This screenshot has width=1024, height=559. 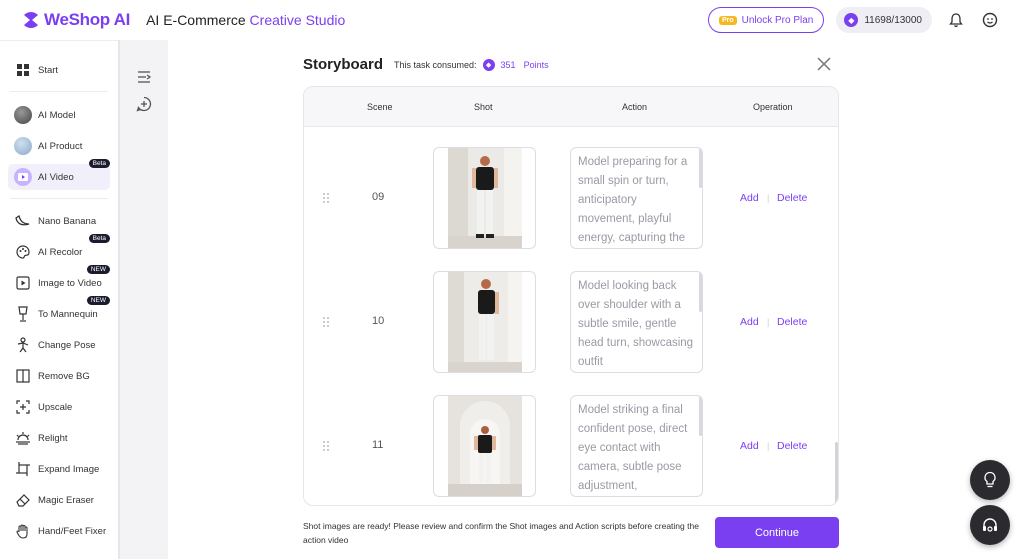 What do you see at coordinates (67, 221) in the screenshot?
I see `sidebar-item-label: Nano Banana` at bounding box center [67, 221].